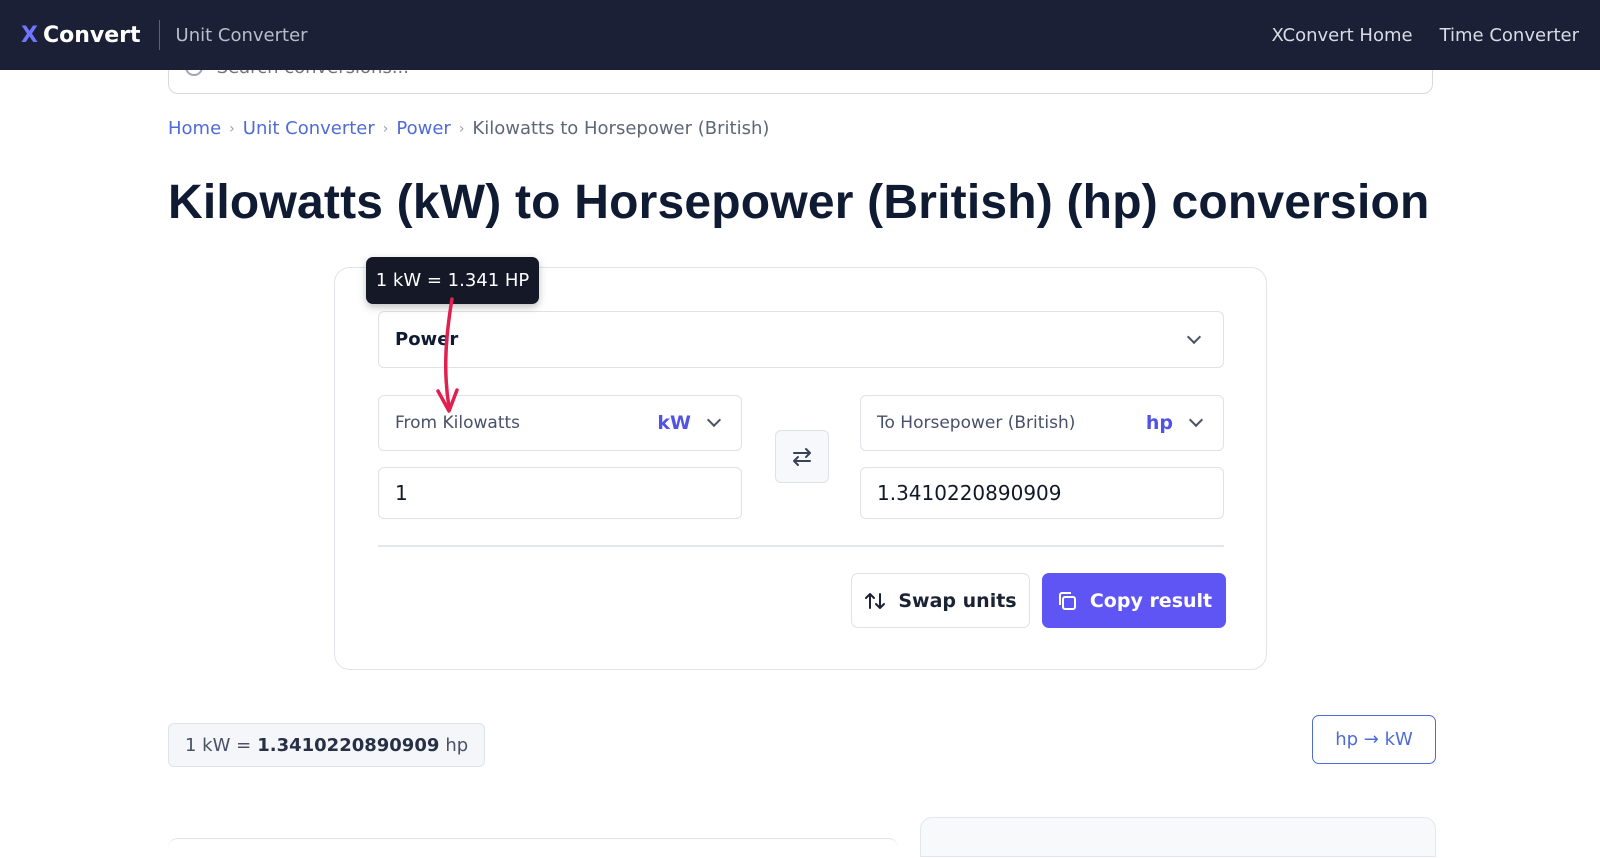 The image size is (1600, 858). I want to click on swap-vertical-icon, so click(875, 600).